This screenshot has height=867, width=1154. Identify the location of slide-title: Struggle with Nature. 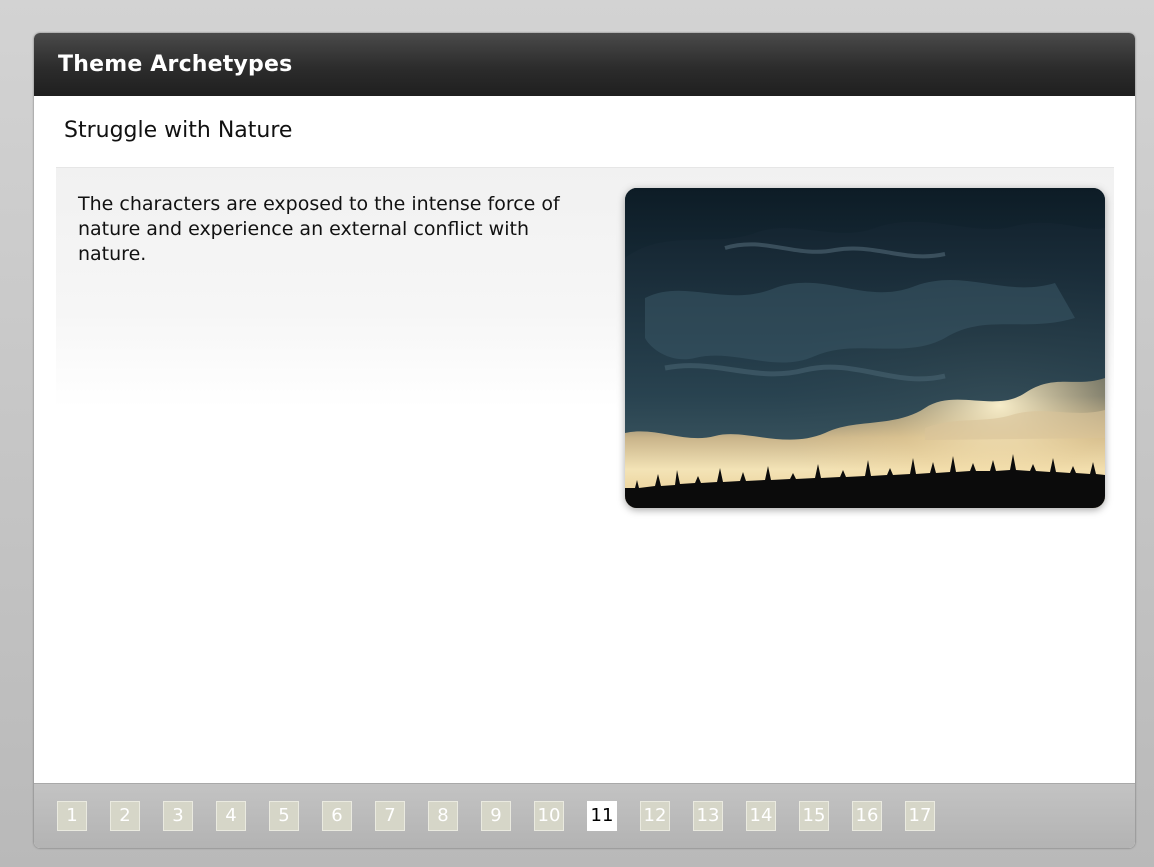
(178, 130).